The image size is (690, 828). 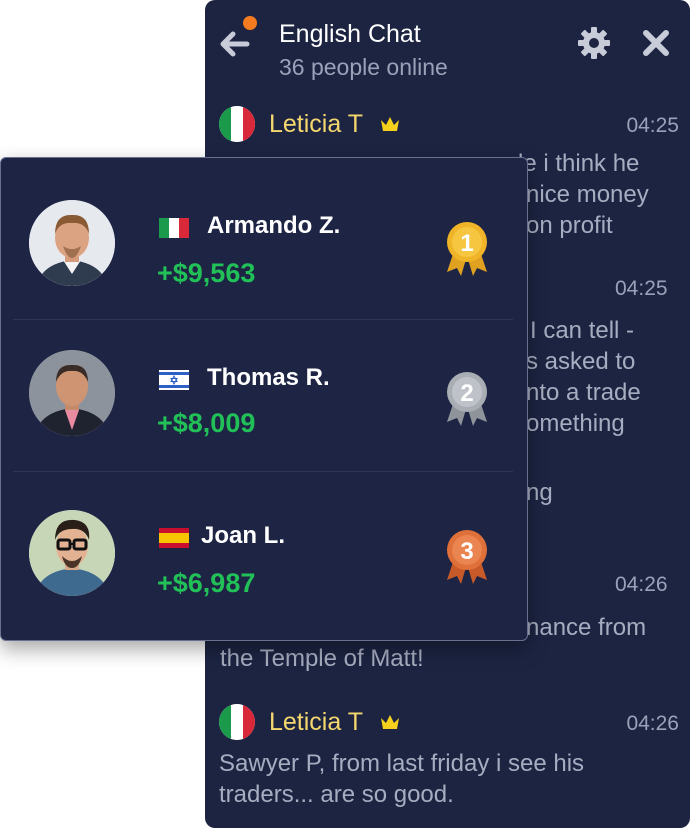 I want to click on notification-dot, so click(x=250, y=23).